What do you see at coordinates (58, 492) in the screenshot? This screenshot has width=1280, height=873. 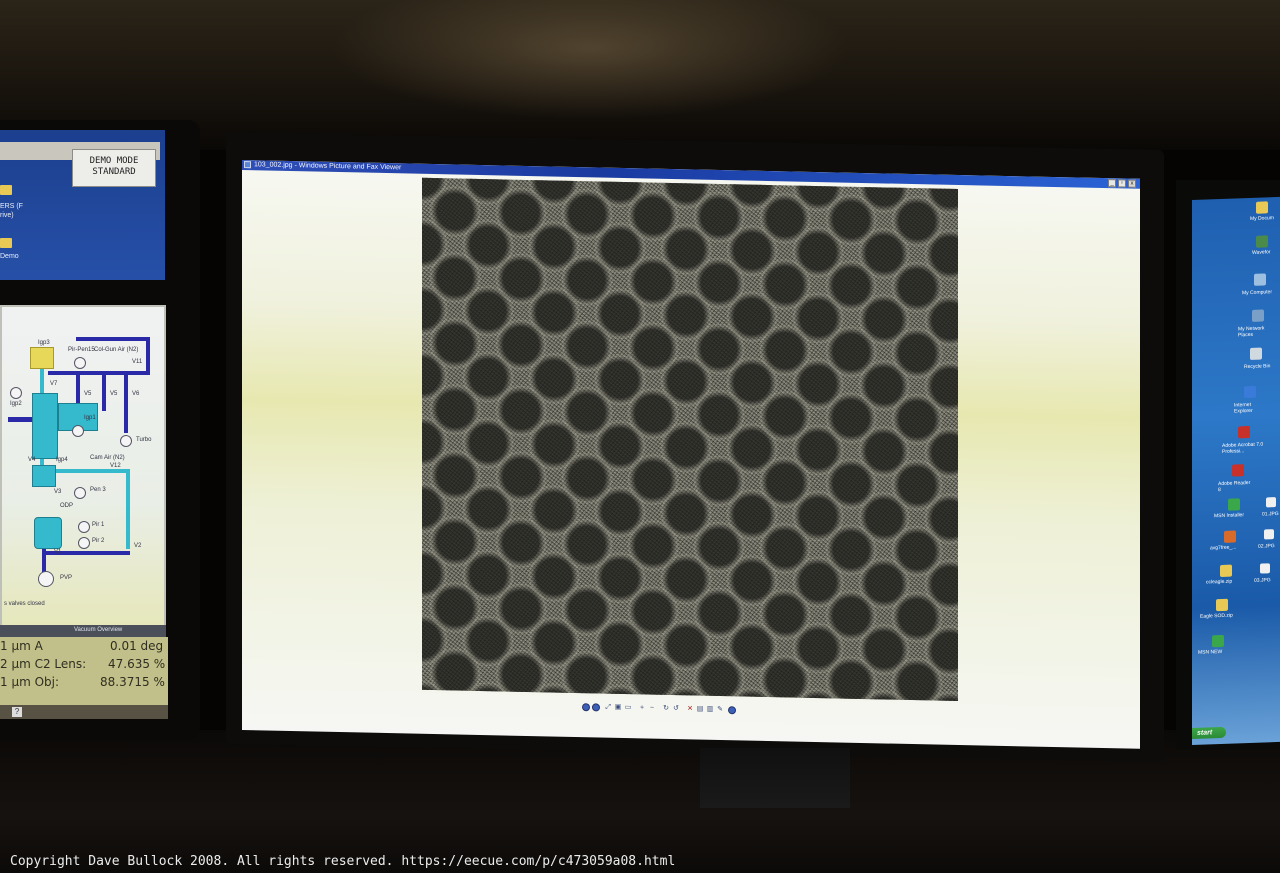 I see `label-v3: V3` at bounding box center [58, 492].